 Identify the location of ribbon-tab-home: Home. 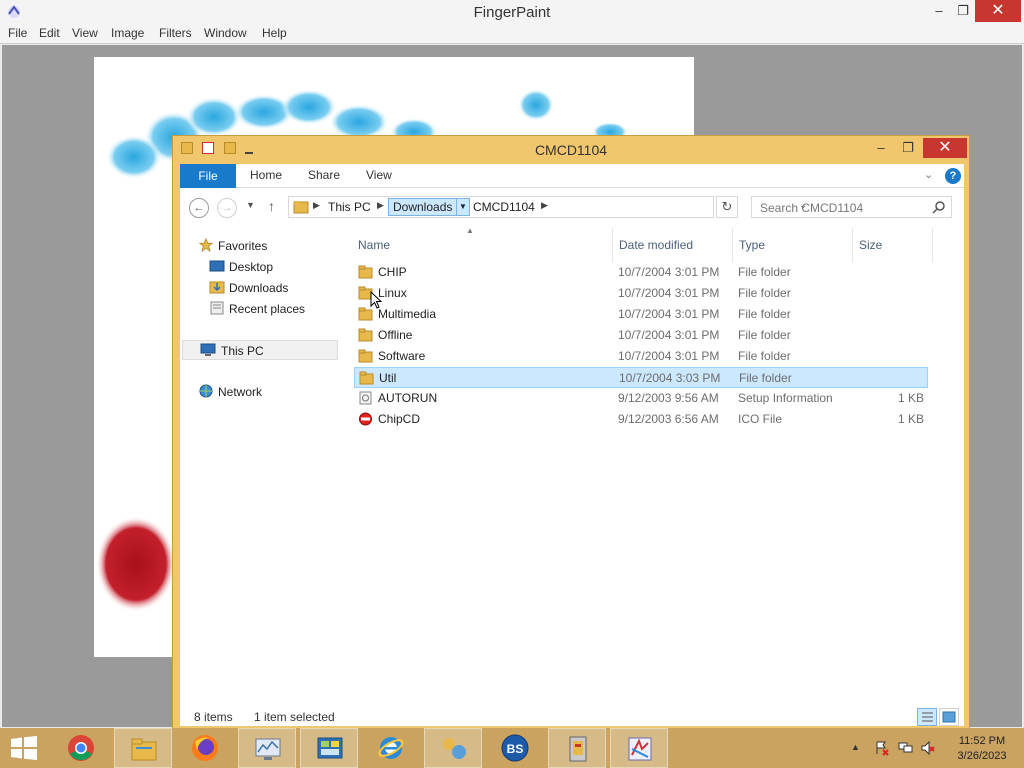
(266, 175).